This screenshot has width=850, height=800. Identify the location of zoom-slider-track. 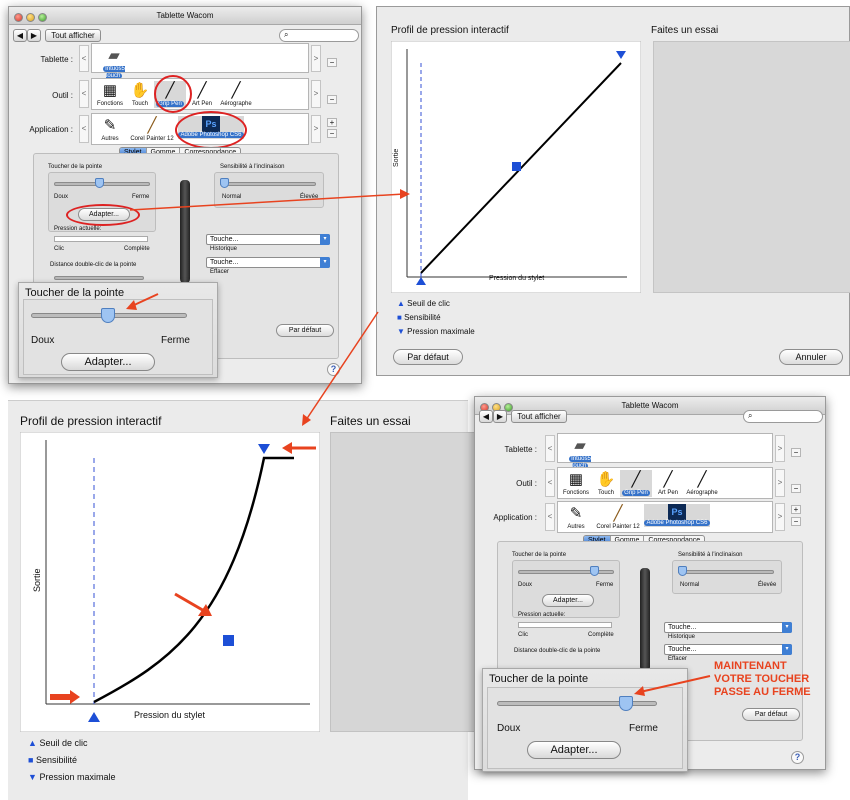
(577, 703).